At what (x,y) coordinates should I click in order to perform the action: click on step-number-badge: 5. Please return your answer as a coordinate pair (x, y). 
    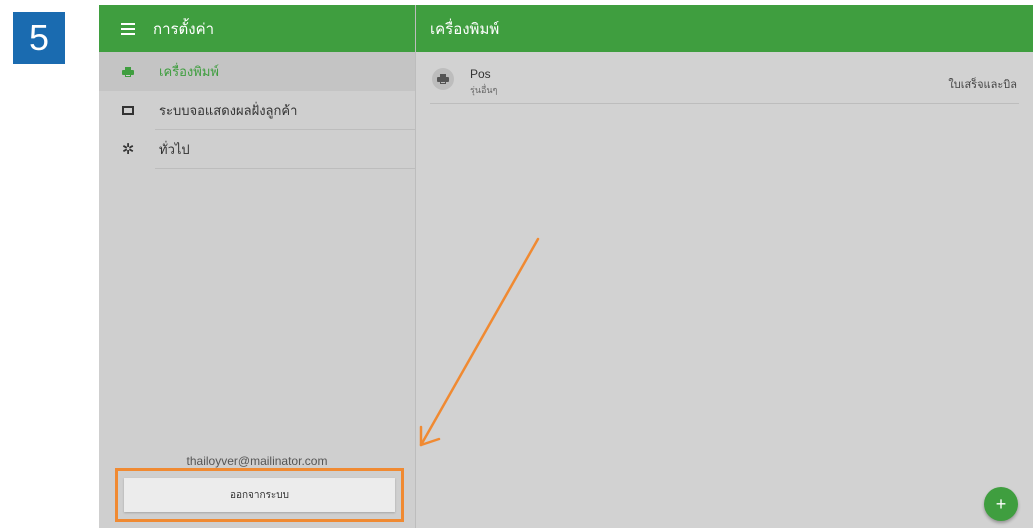
    Looking at the image, I should click on (39, 38).